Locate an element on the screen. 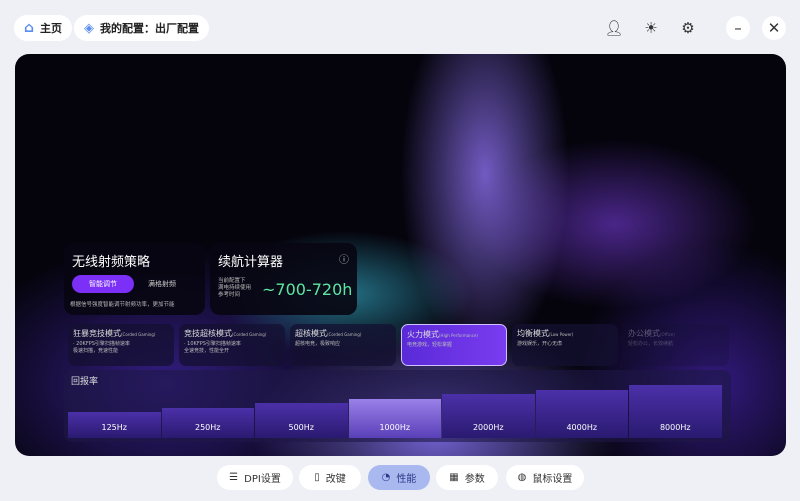 The width and height of the screenshot is (800, 501). full-rf-button: 满格射频 is located at coordinates (162, 284).